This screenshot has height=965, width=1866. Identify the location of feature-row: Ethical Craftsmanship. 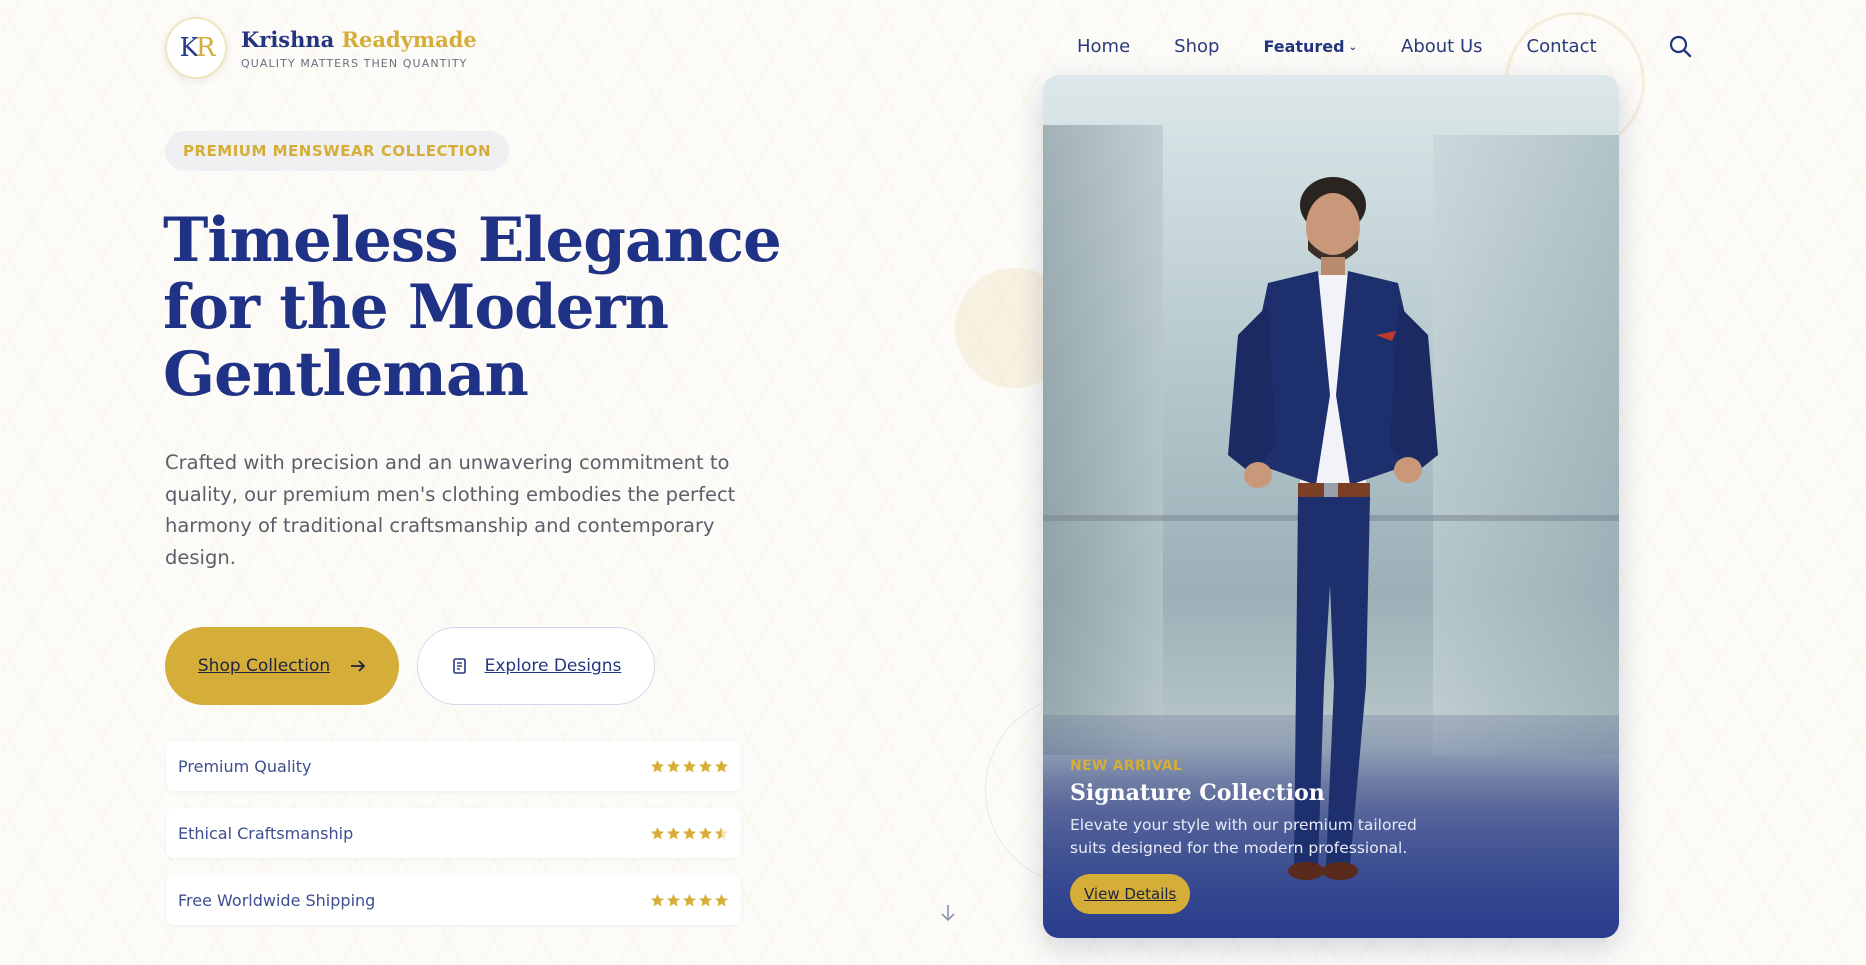
(453, 833).